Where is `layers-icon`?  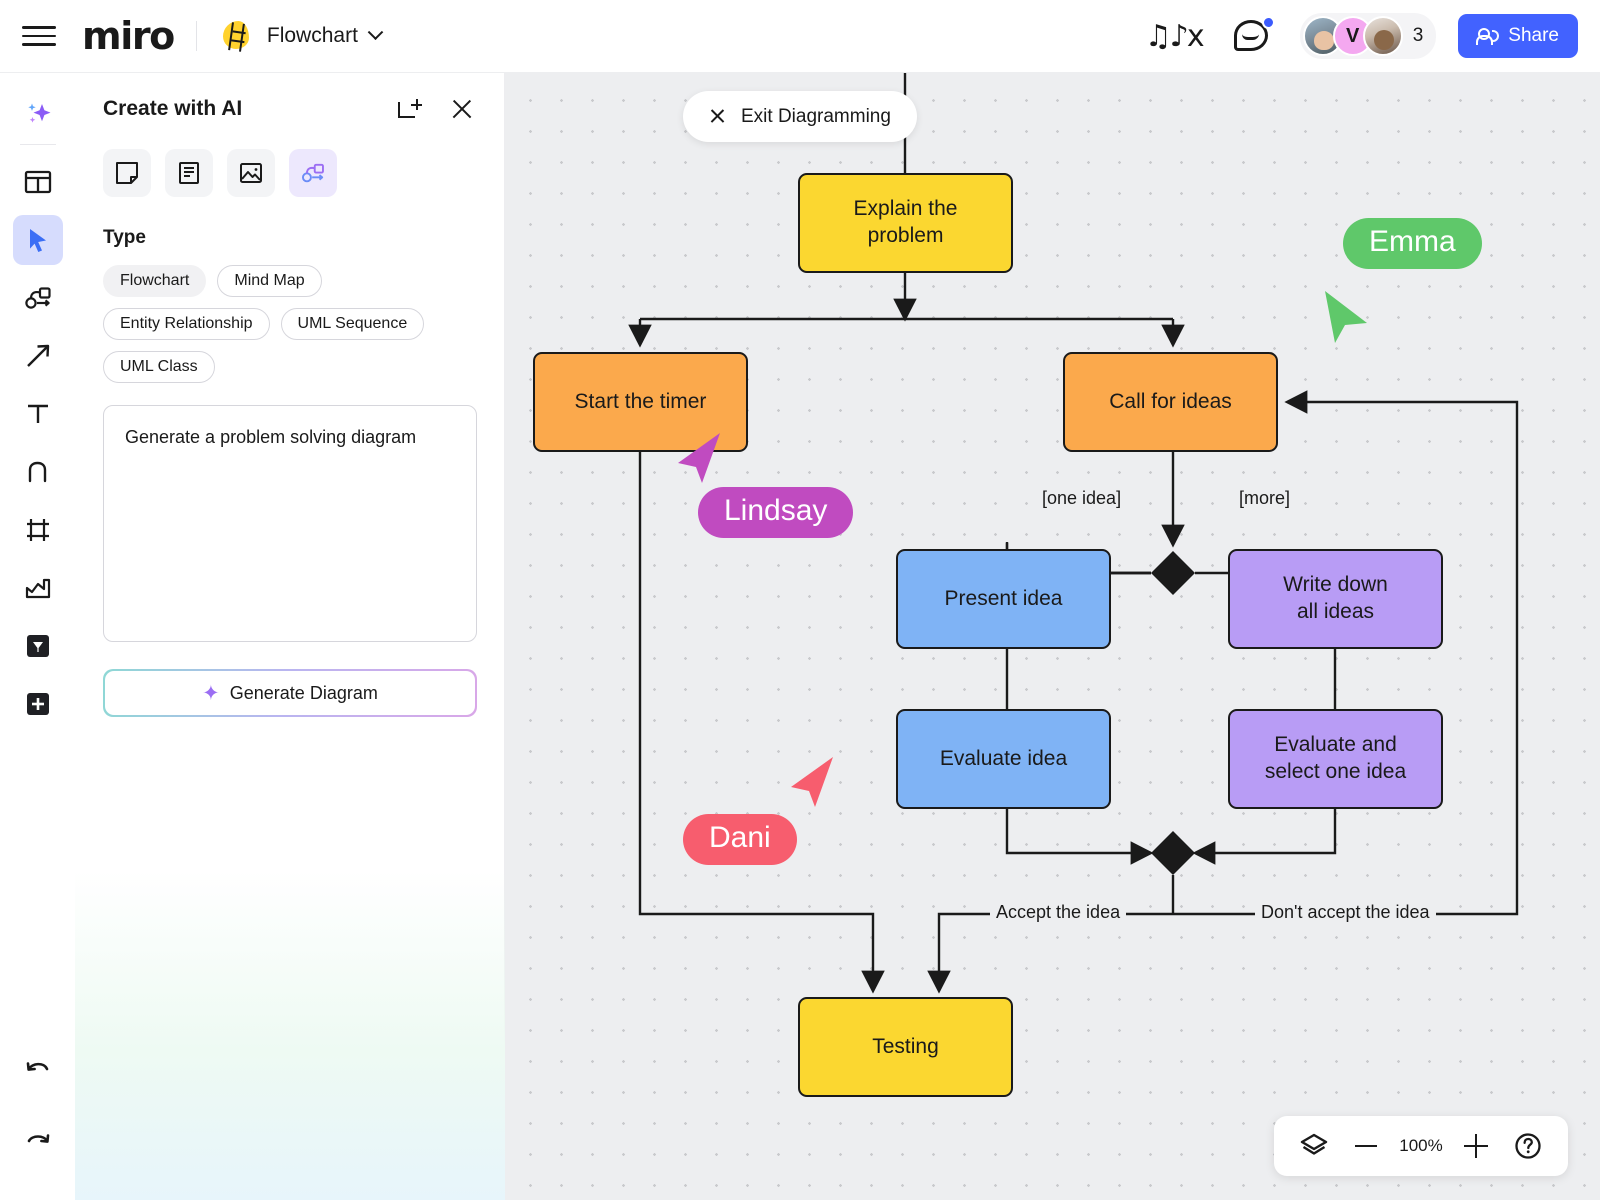
layers-icon is located at coordinates (1314, 1144).